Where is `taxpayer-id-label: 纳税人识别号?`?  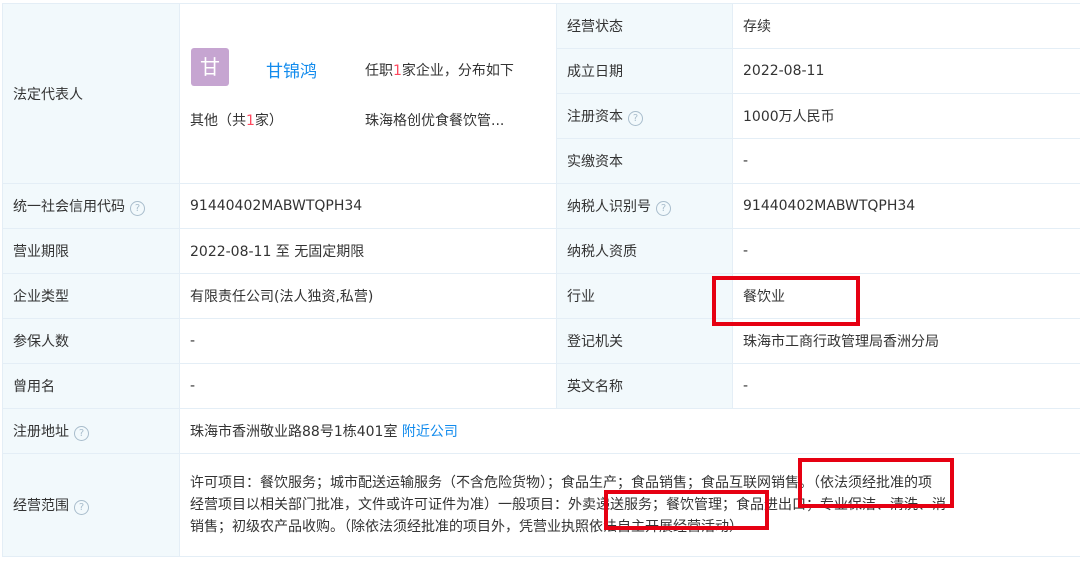
taxpayer-id-label: 纳税人识别号? is located at coordinates (644, 206).